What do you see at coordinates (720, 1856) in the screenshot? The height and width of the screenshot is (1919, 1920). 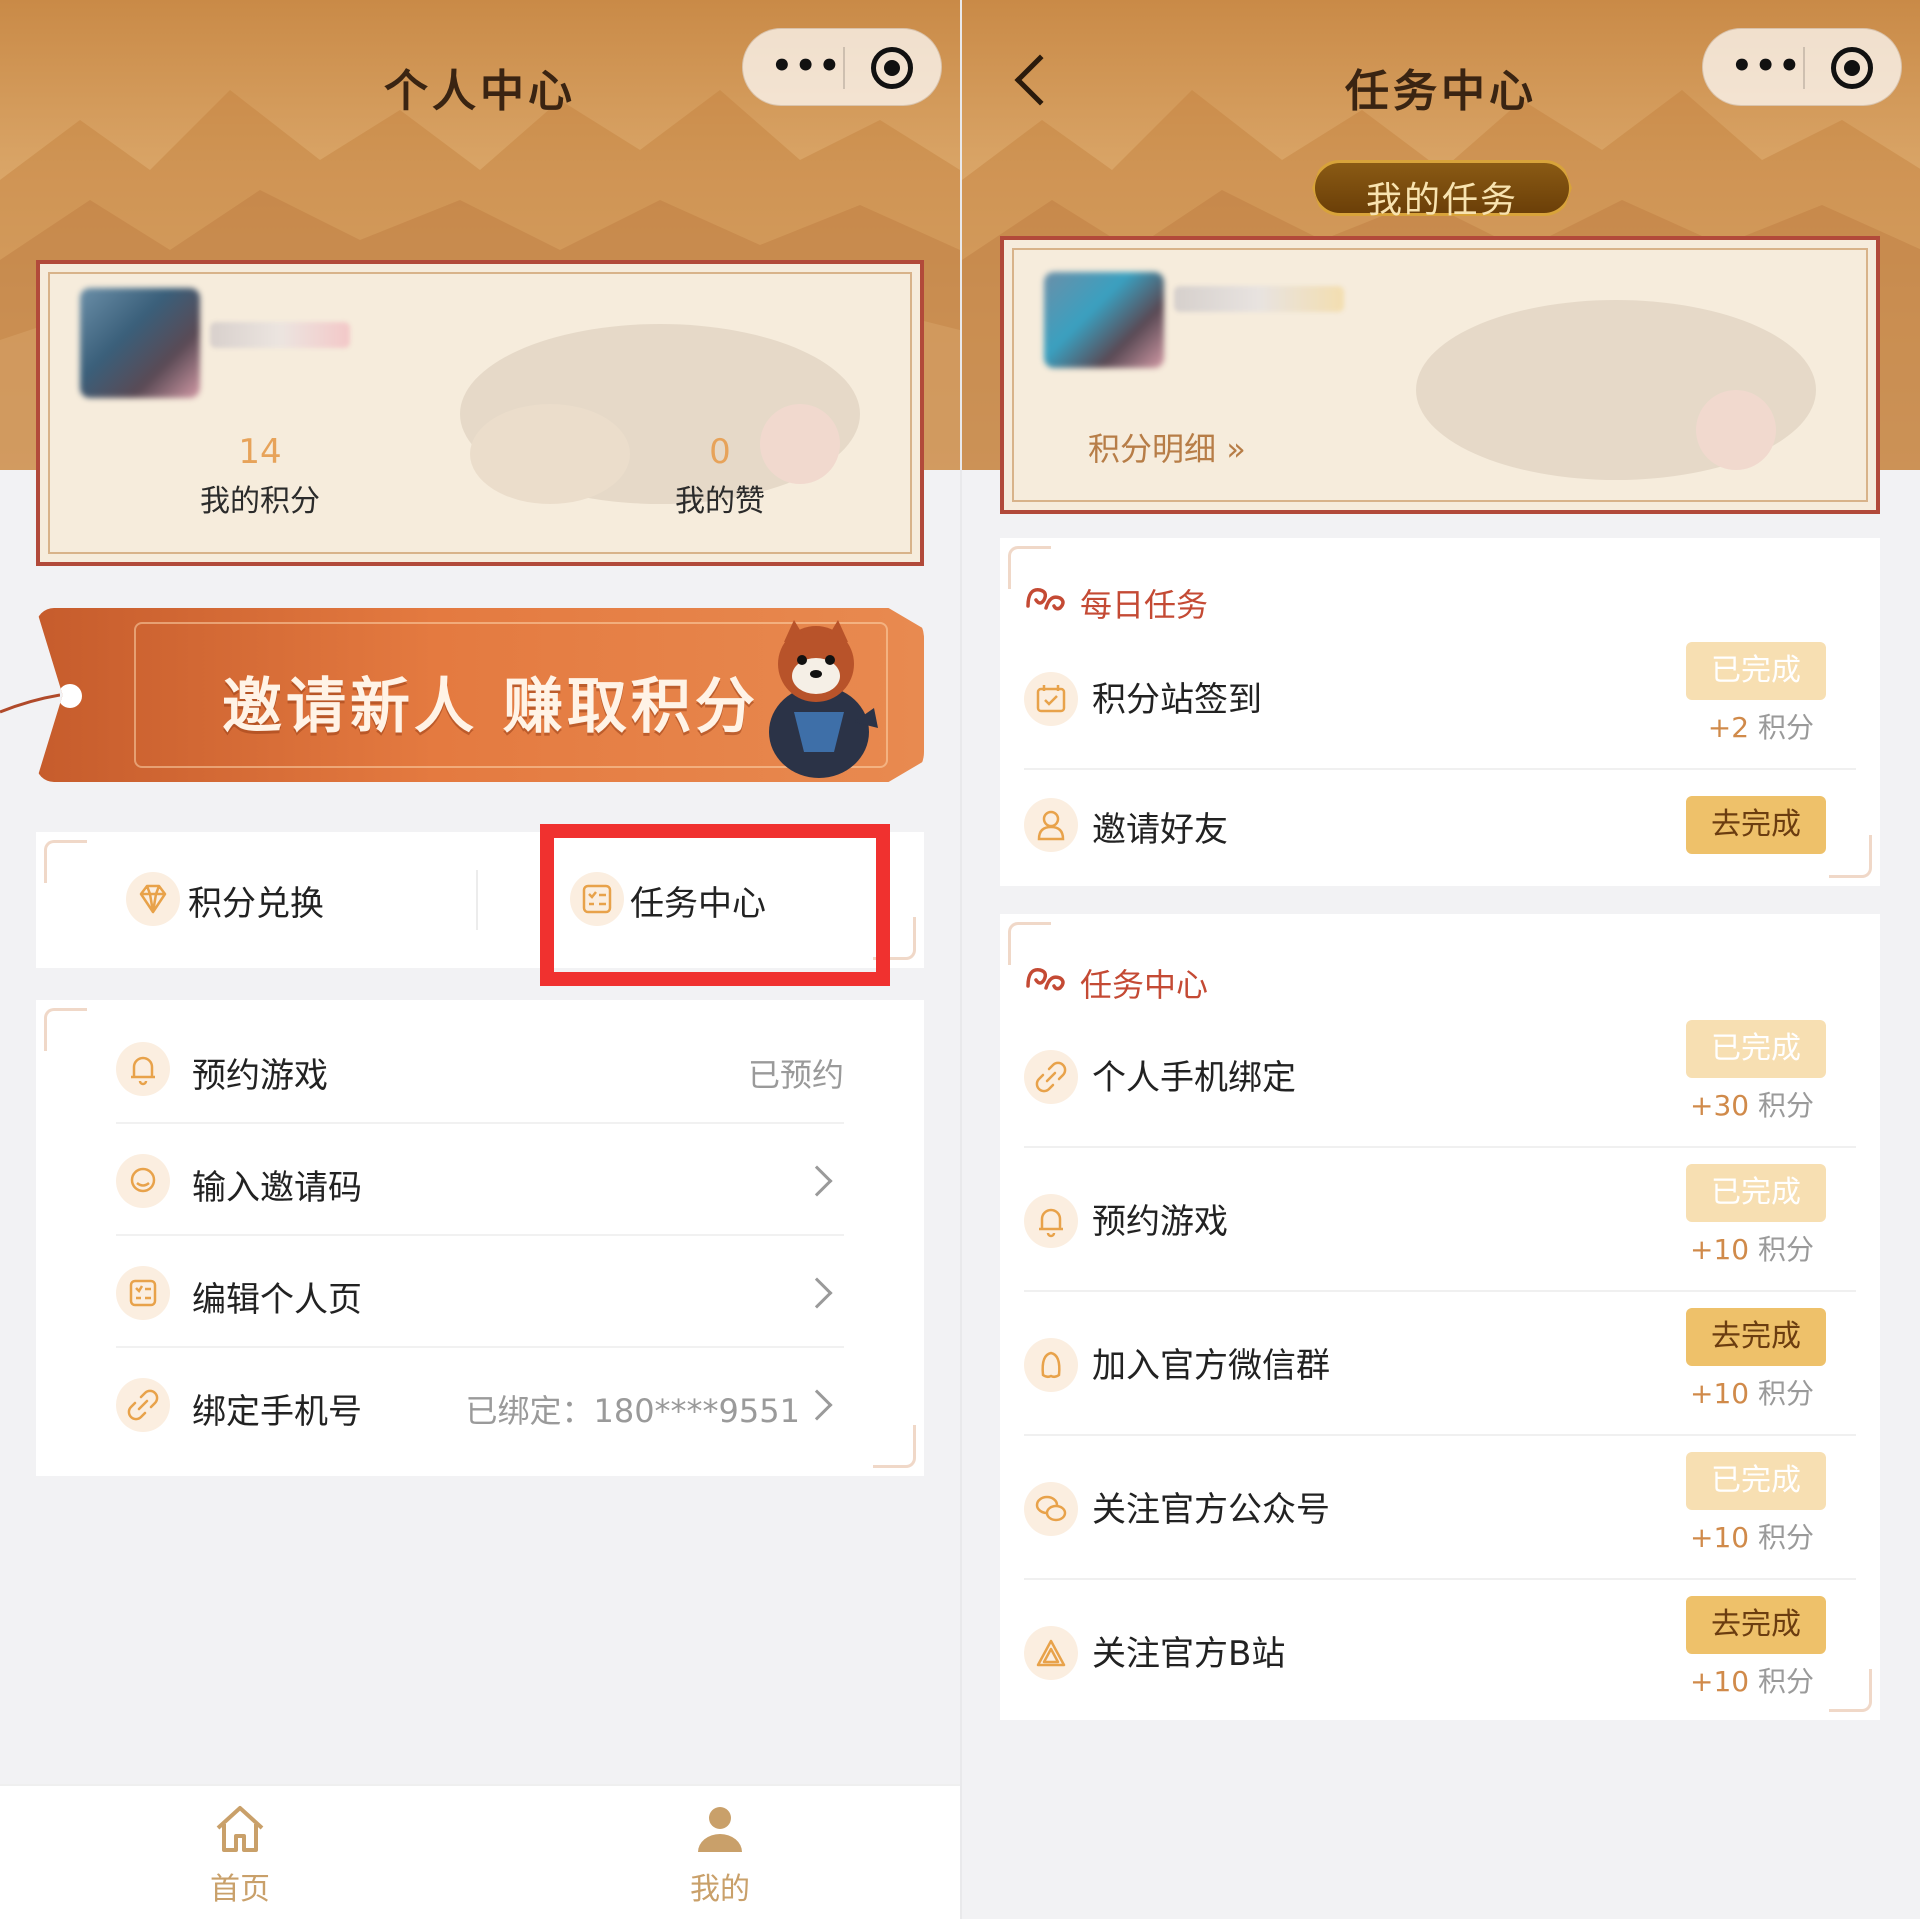 I see `tab-mine: 我的` at bounding box center [720, 1856].